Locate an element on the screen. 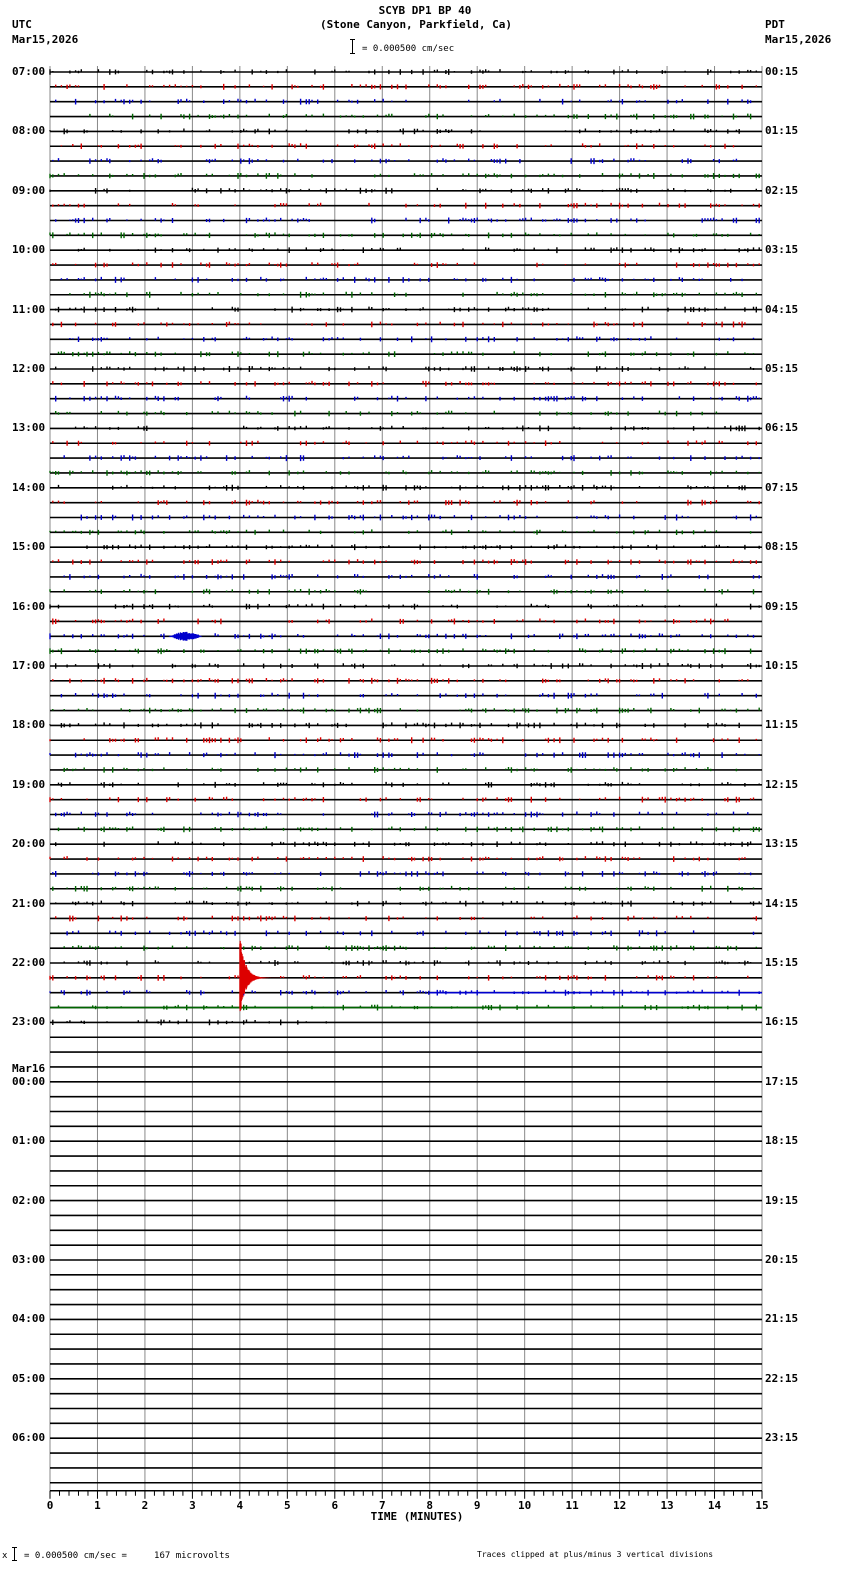 The width and height of the screenshot is (850, 1584). x-tick-label: 11 is located at coordinates (572, 1505).